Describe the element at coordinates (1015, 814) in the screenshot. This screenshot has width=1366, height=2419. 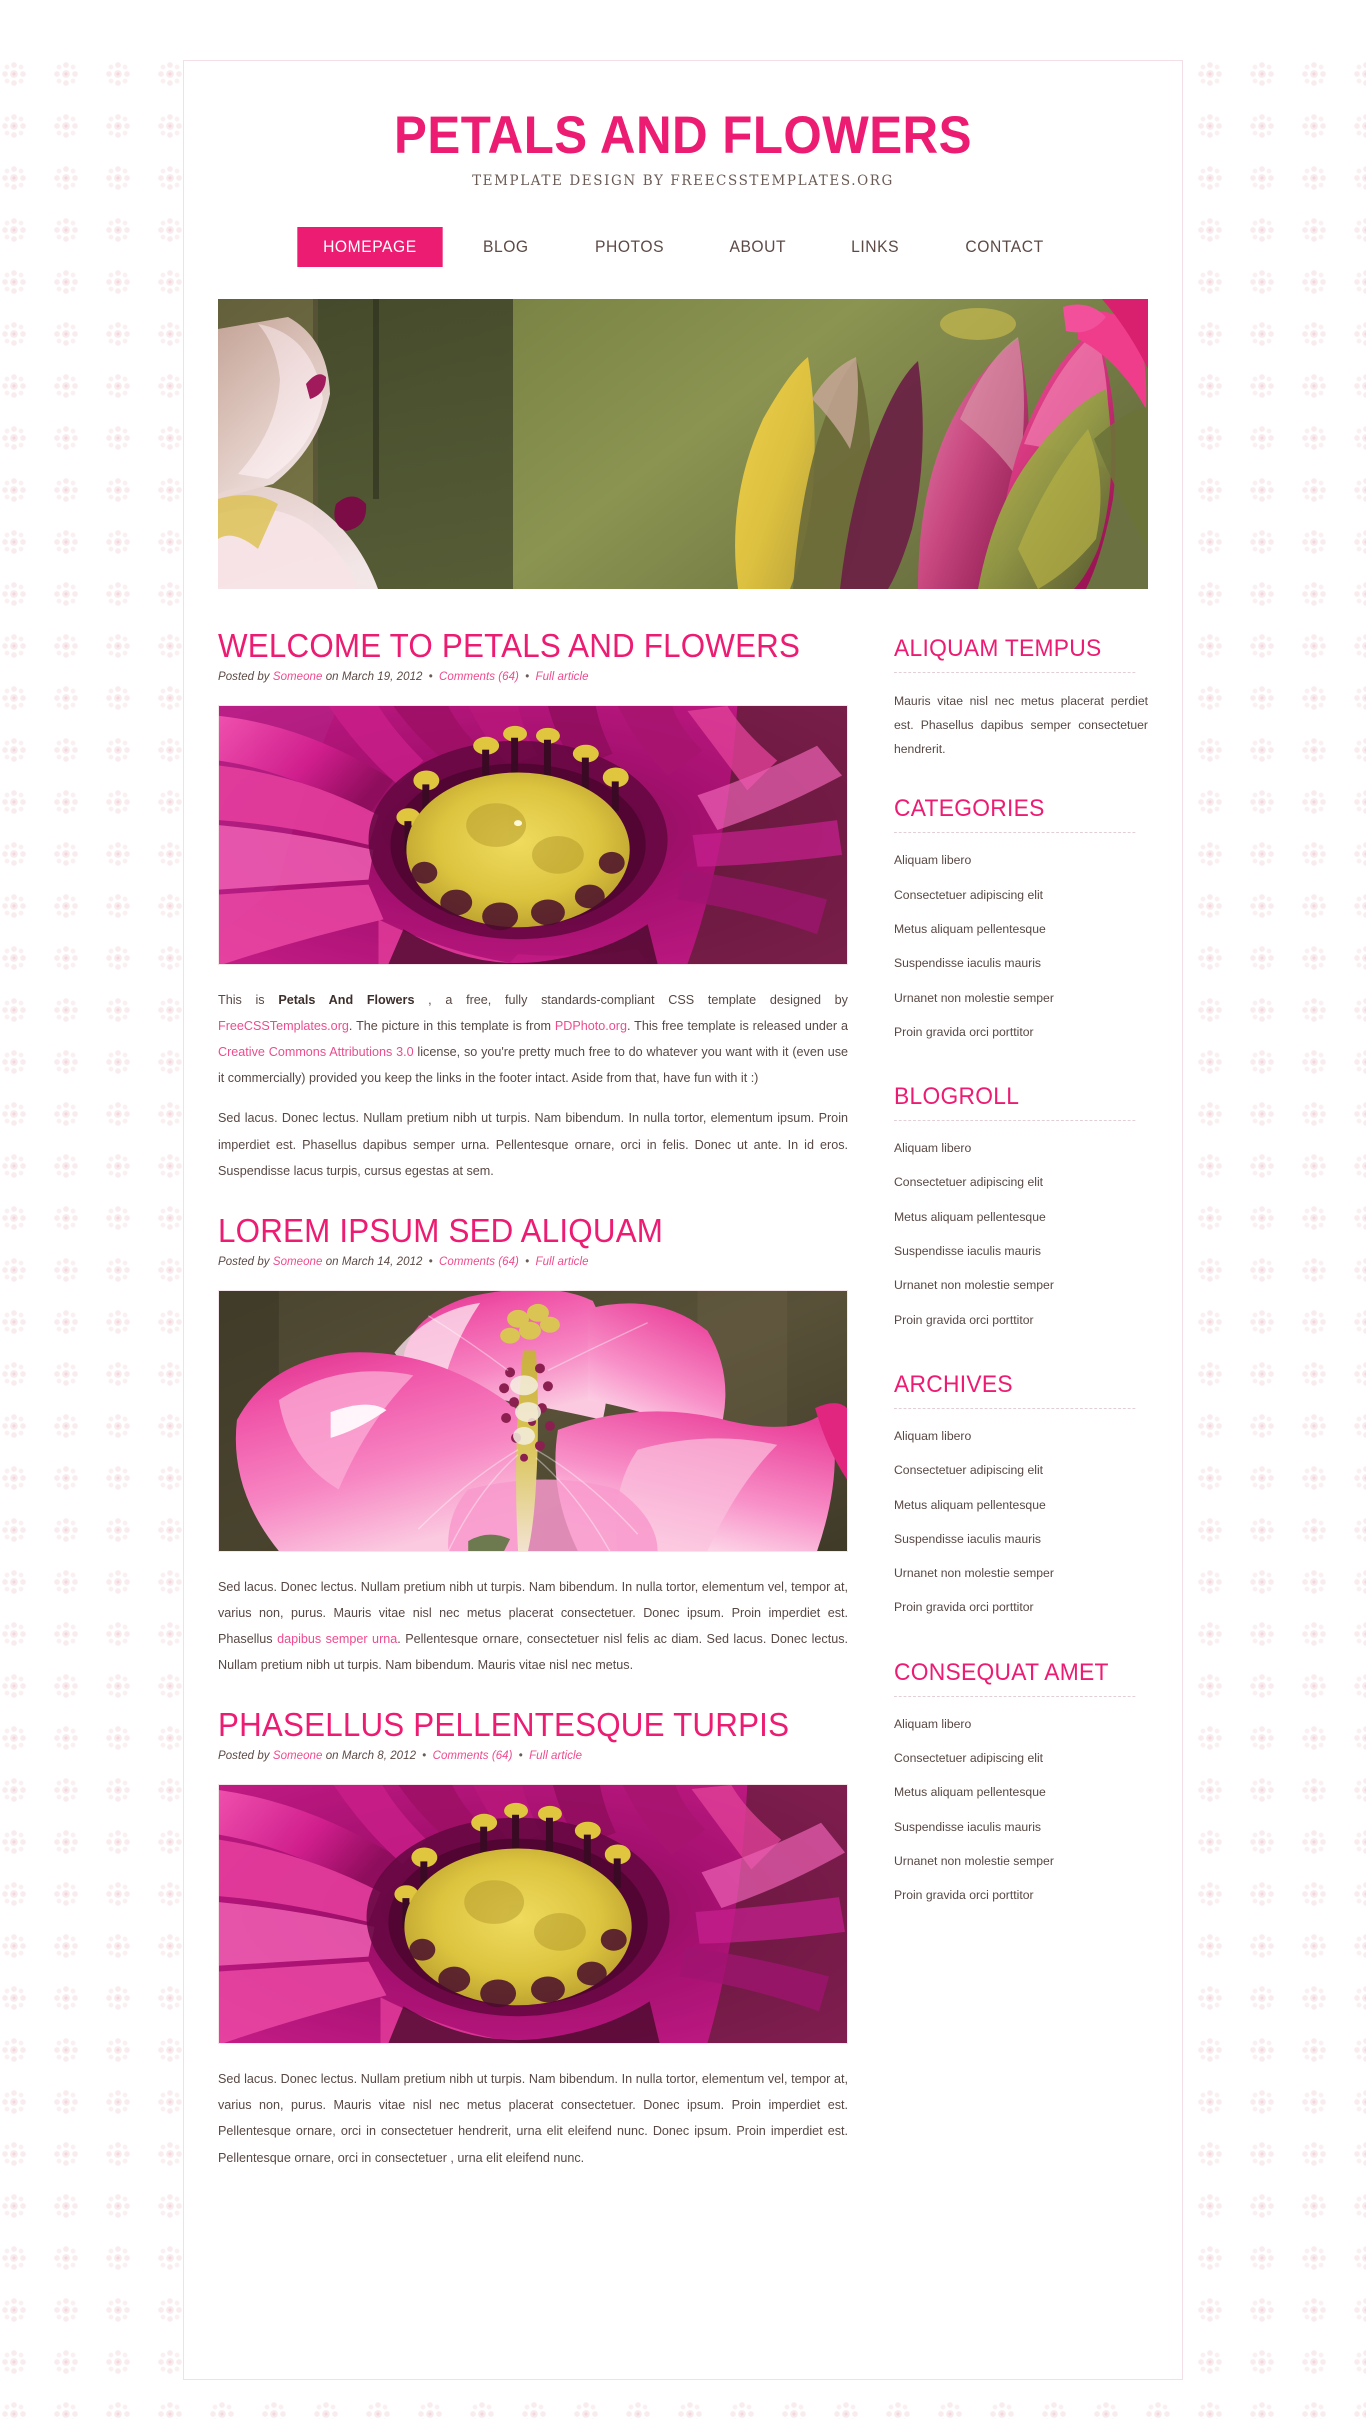
I see `sidebar-heading: CATEGORIES` at that location.